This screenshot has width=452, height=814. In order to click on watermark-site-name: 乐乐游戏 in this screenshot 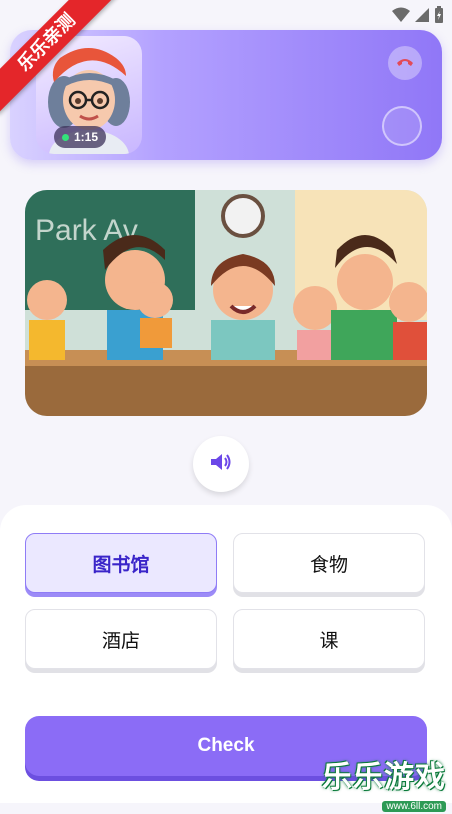, I will do `click(384, 777)`.